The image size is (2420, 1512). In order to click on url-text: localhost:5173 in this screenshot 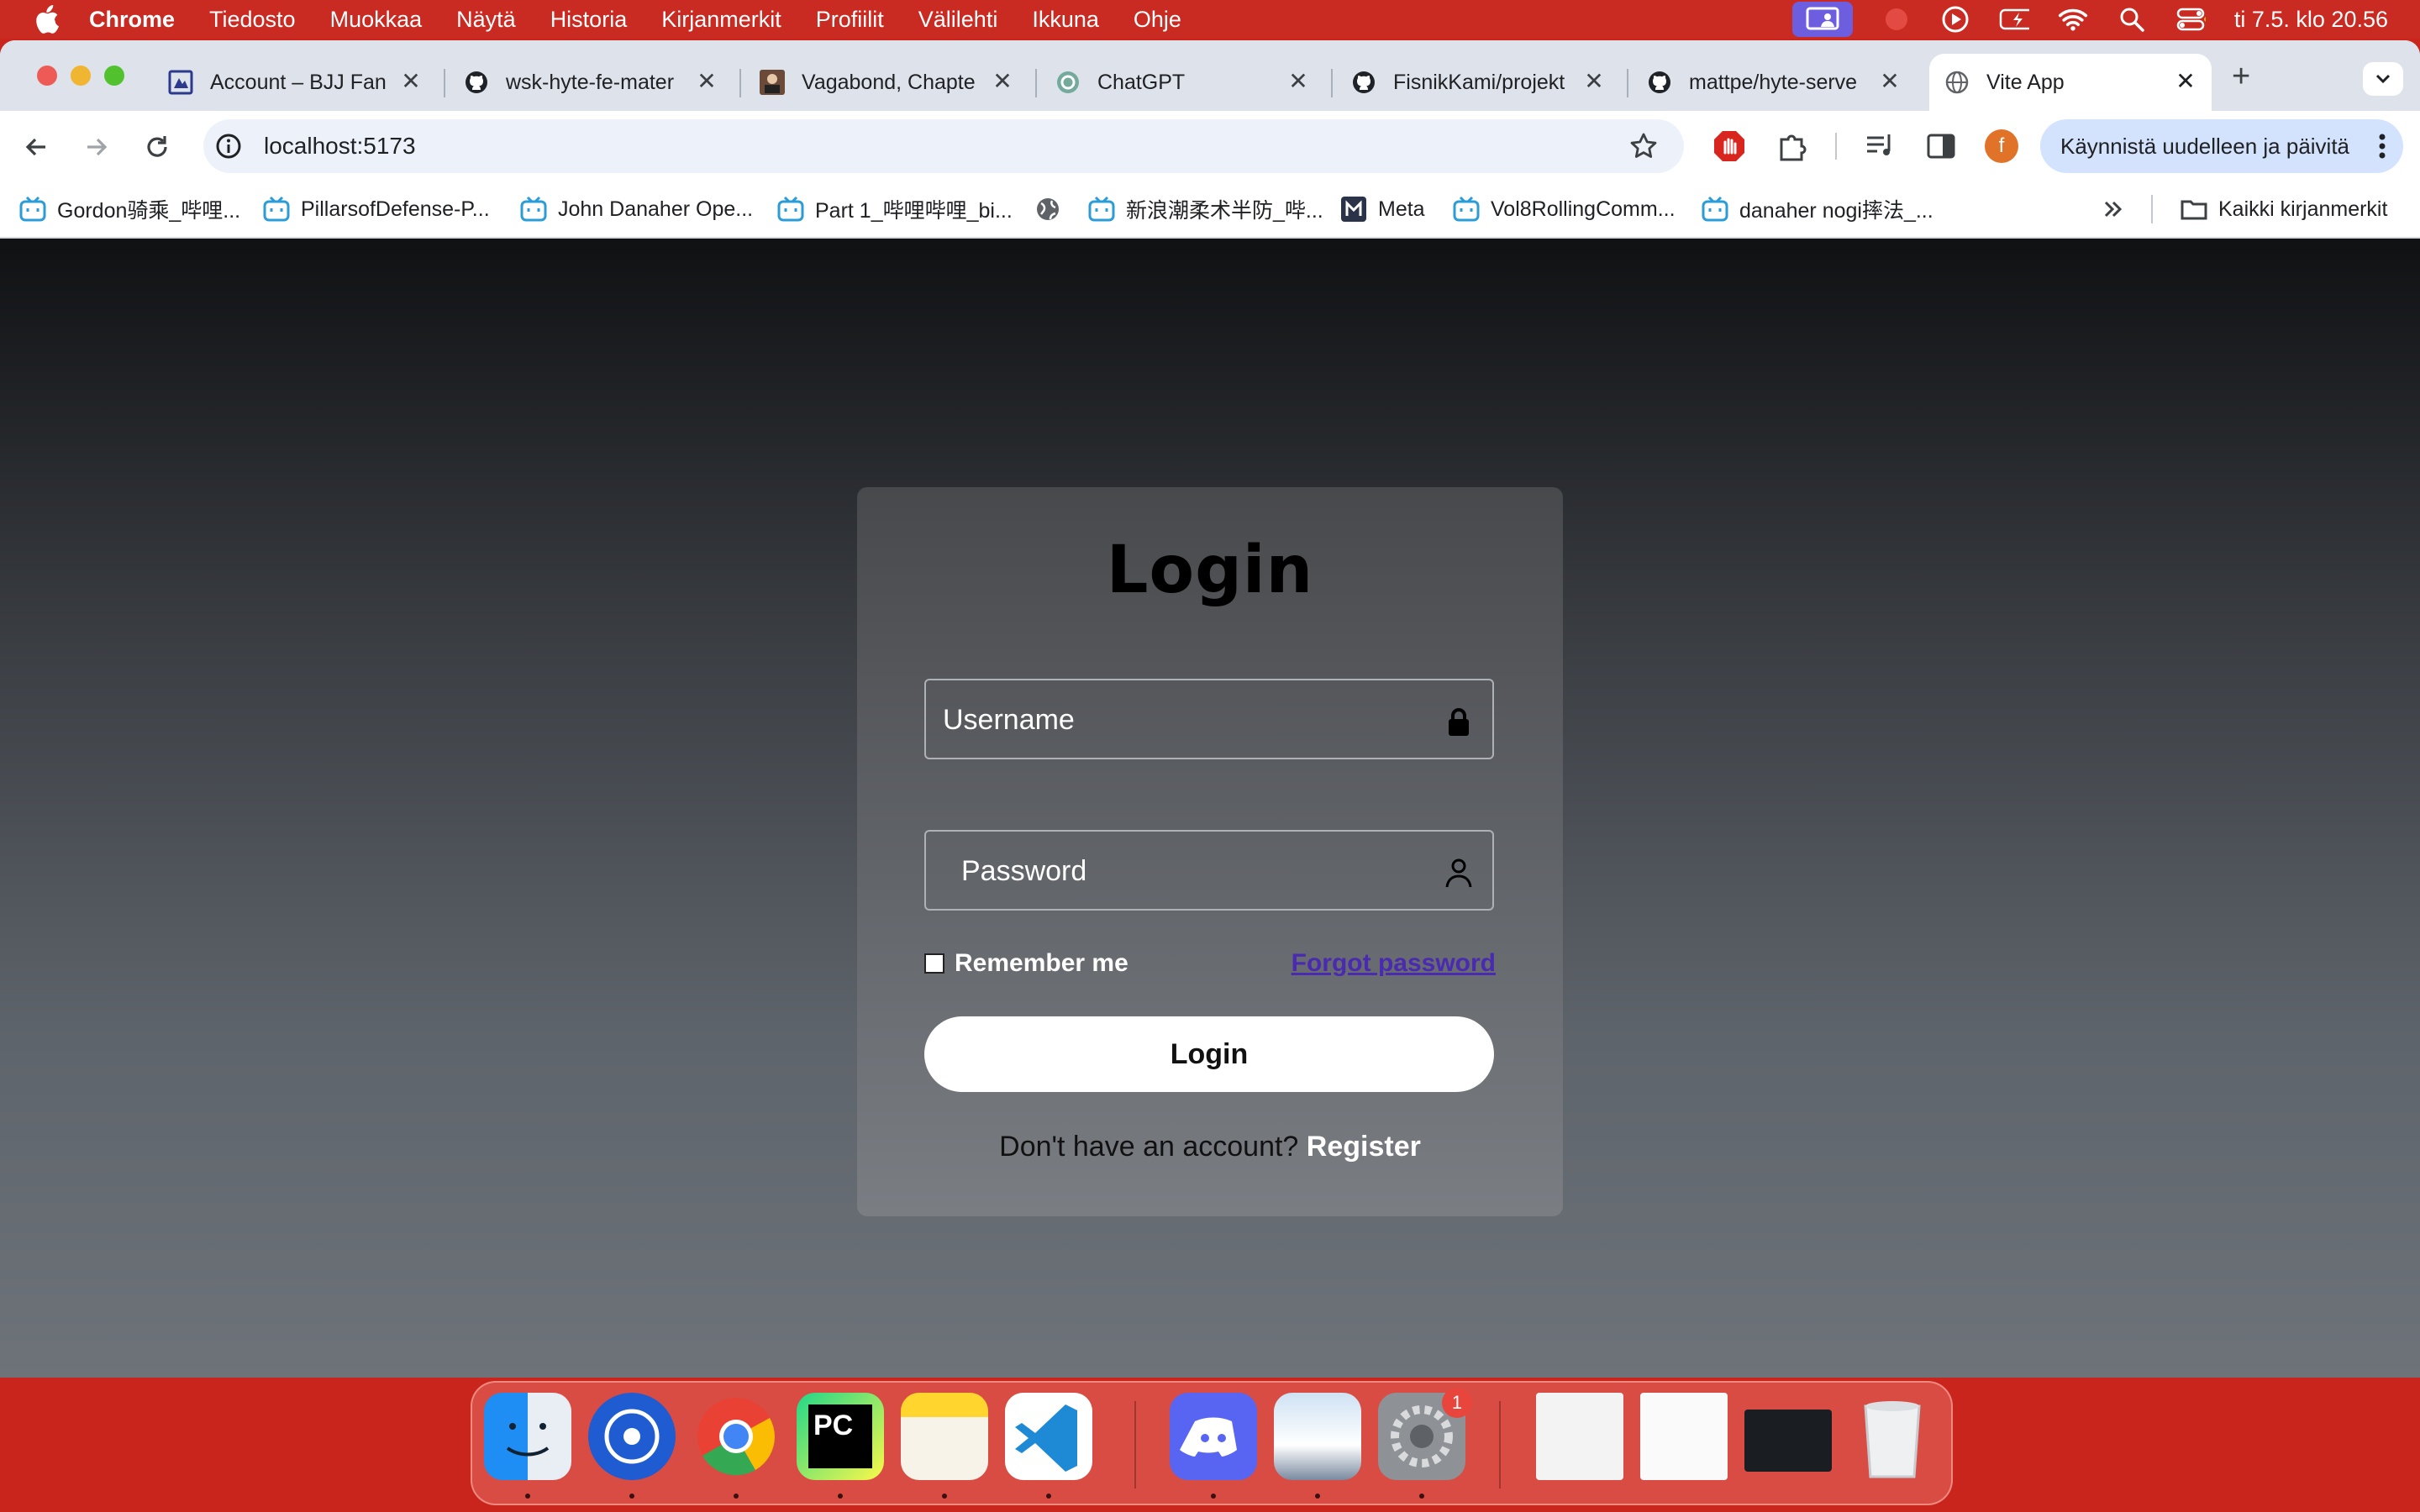, I will do `click(340, 146)`.